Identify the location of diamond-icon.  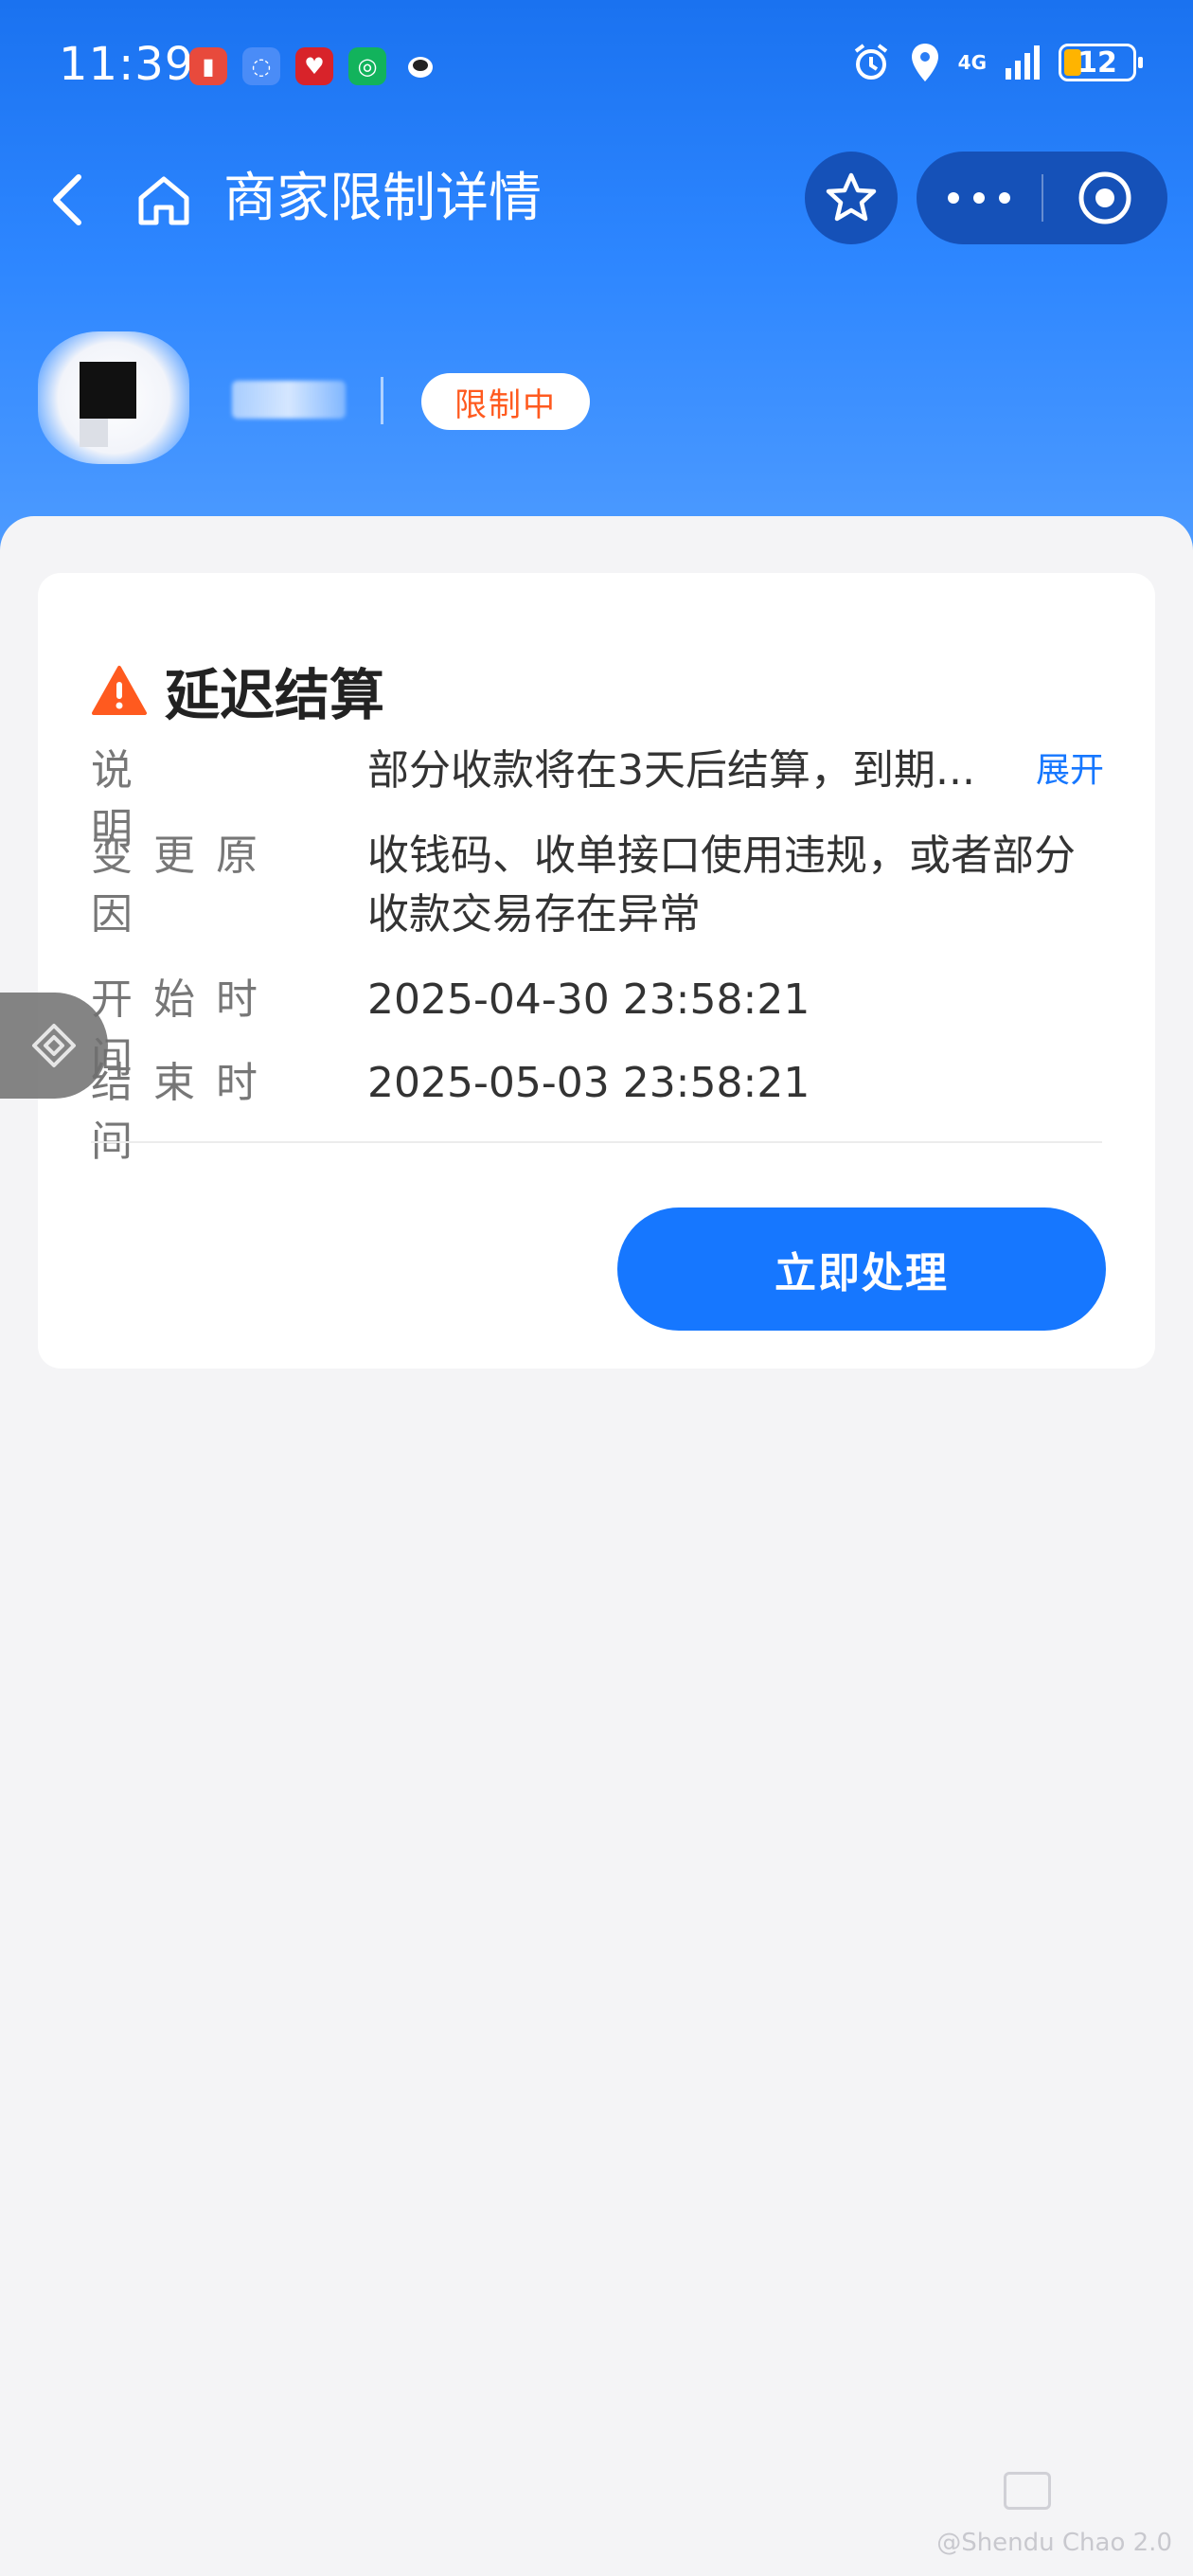
(54, 1045).